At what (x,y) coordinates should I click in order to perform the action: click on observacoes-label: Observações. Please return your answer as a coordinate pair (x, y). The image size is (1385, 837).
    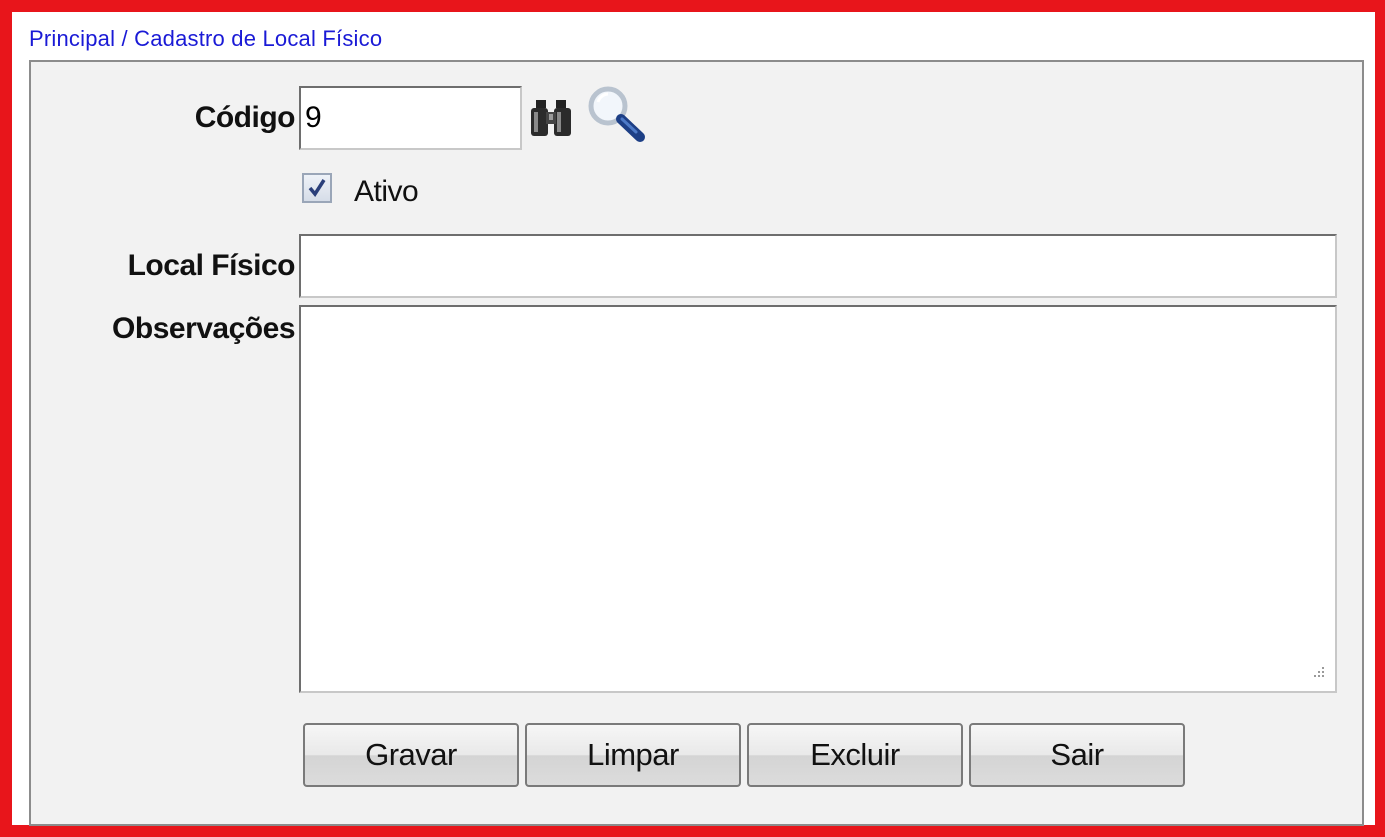
    Looking at the image, I should click on (203, 328).